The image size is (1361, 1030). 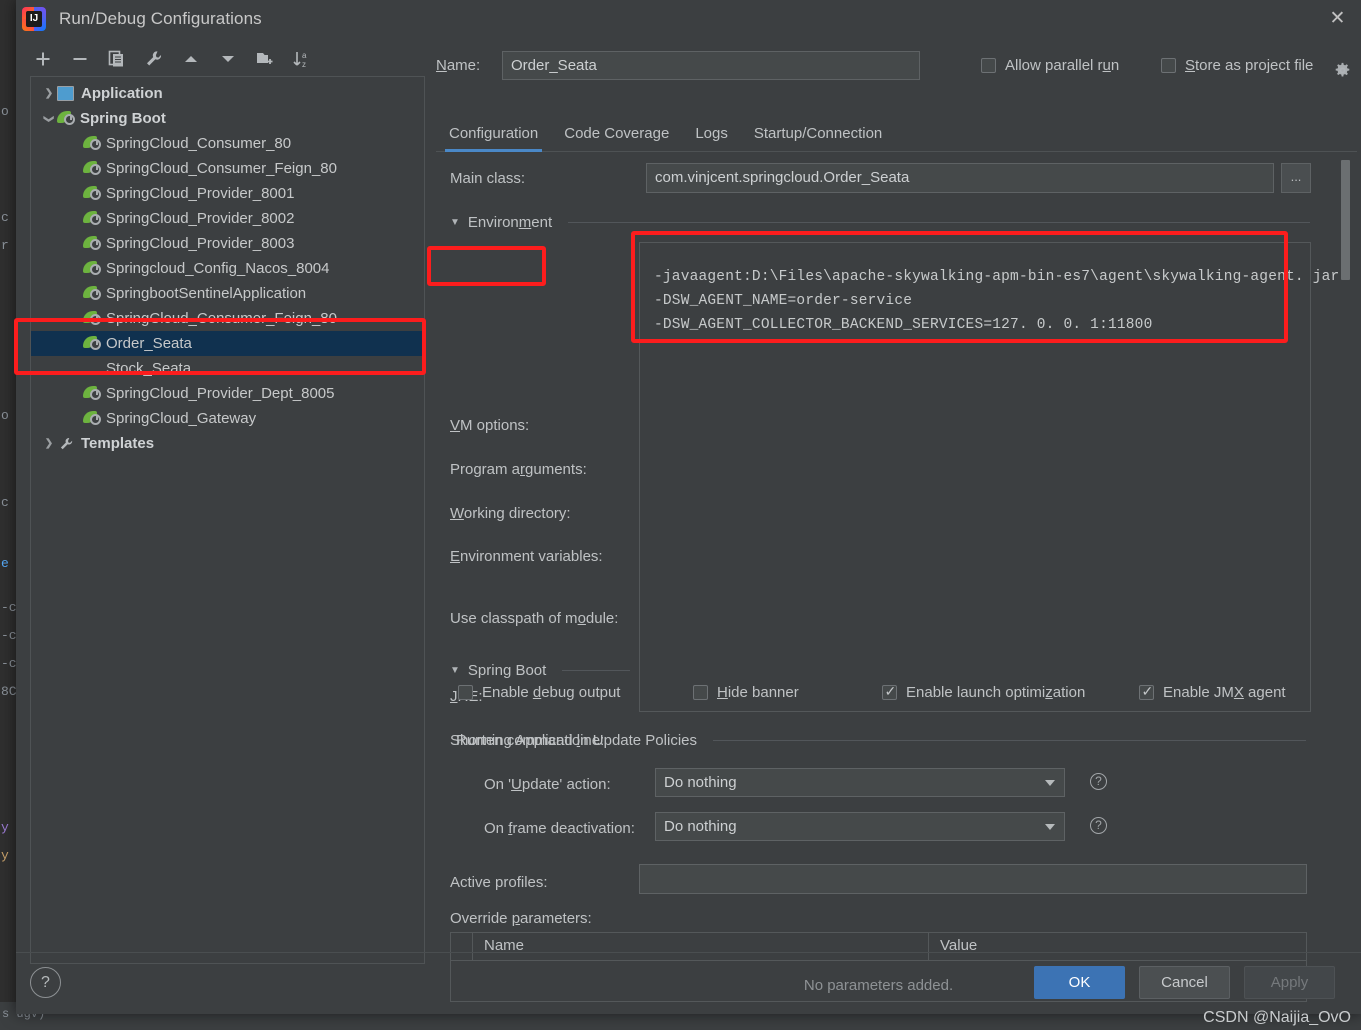 I want to click on tree-node-application: ❯ Application, so click(x=227, y=93).